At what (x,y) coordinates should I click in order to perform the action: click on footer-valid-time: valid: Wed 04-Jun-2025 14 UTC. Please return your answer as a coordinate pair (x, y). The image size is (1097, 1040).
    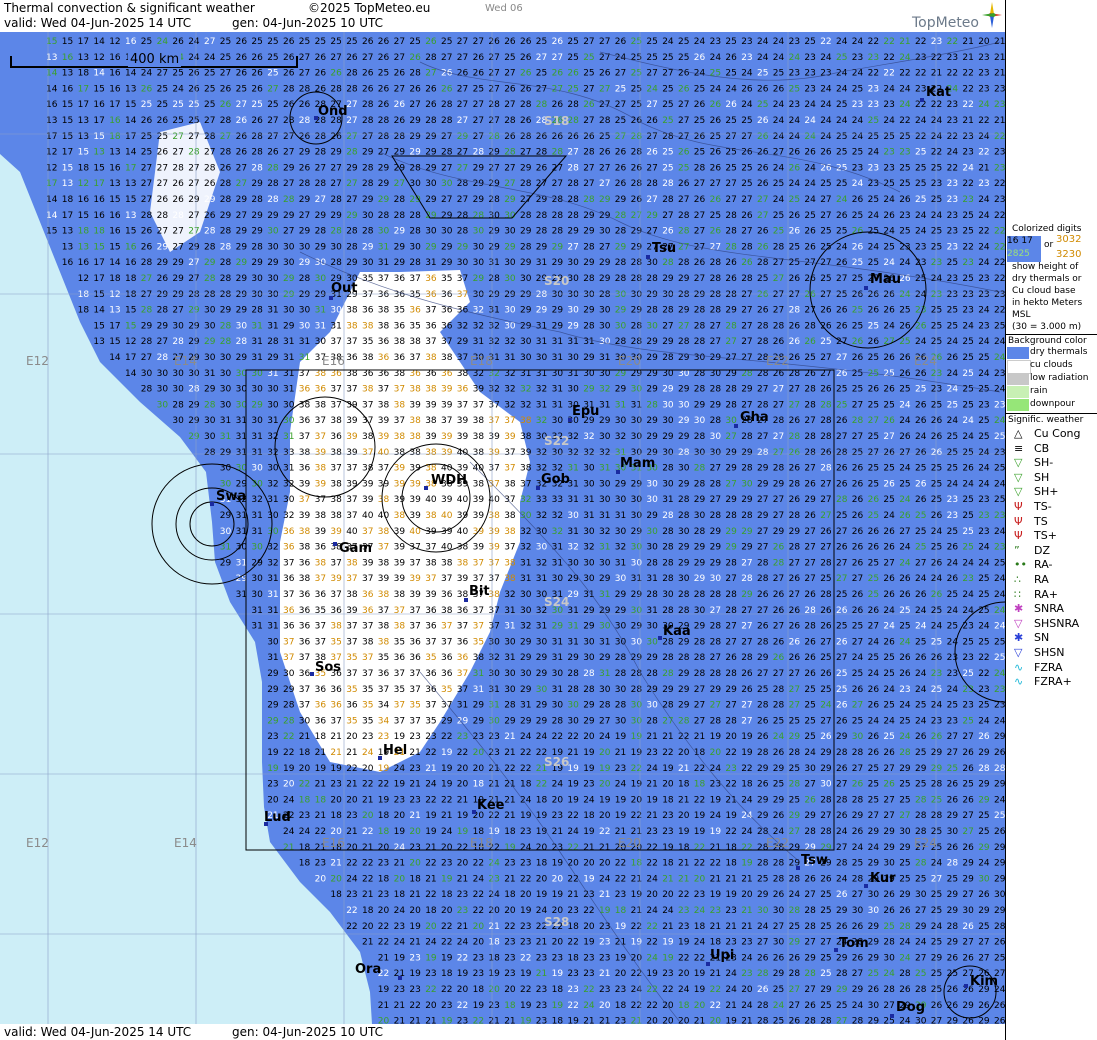
    Looking at the image, I should click on (97, 1032).